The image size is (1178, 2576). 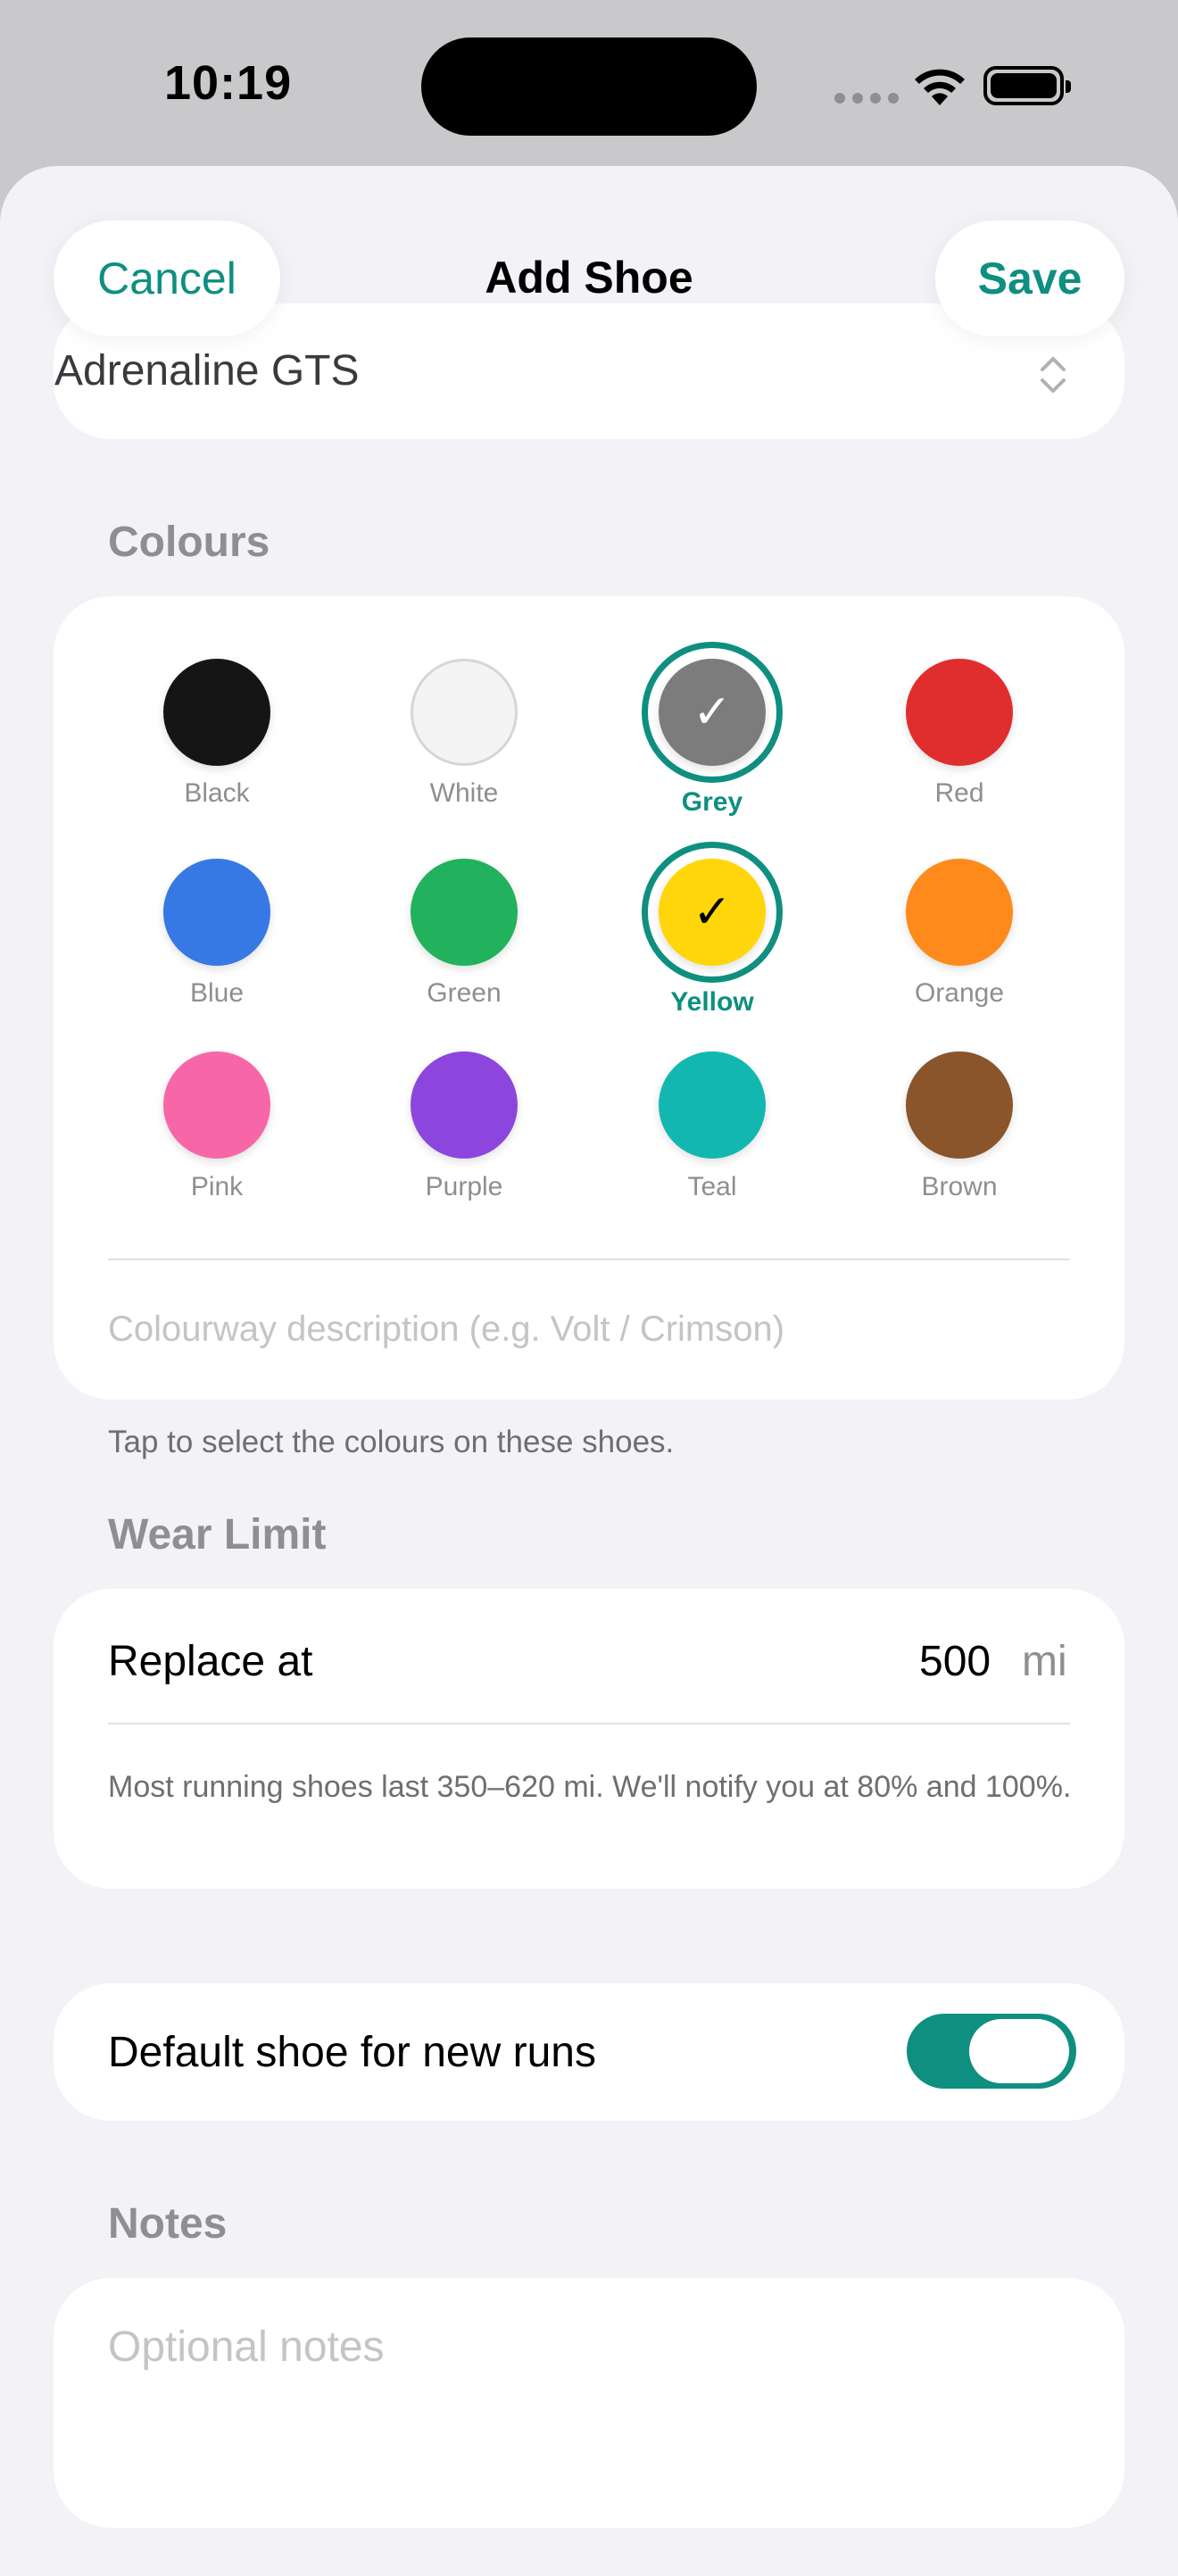 What do you see at coordinates (959, 713) in the screenshot?
I see `colour-swatch-red` at bounding box center [959, 713].